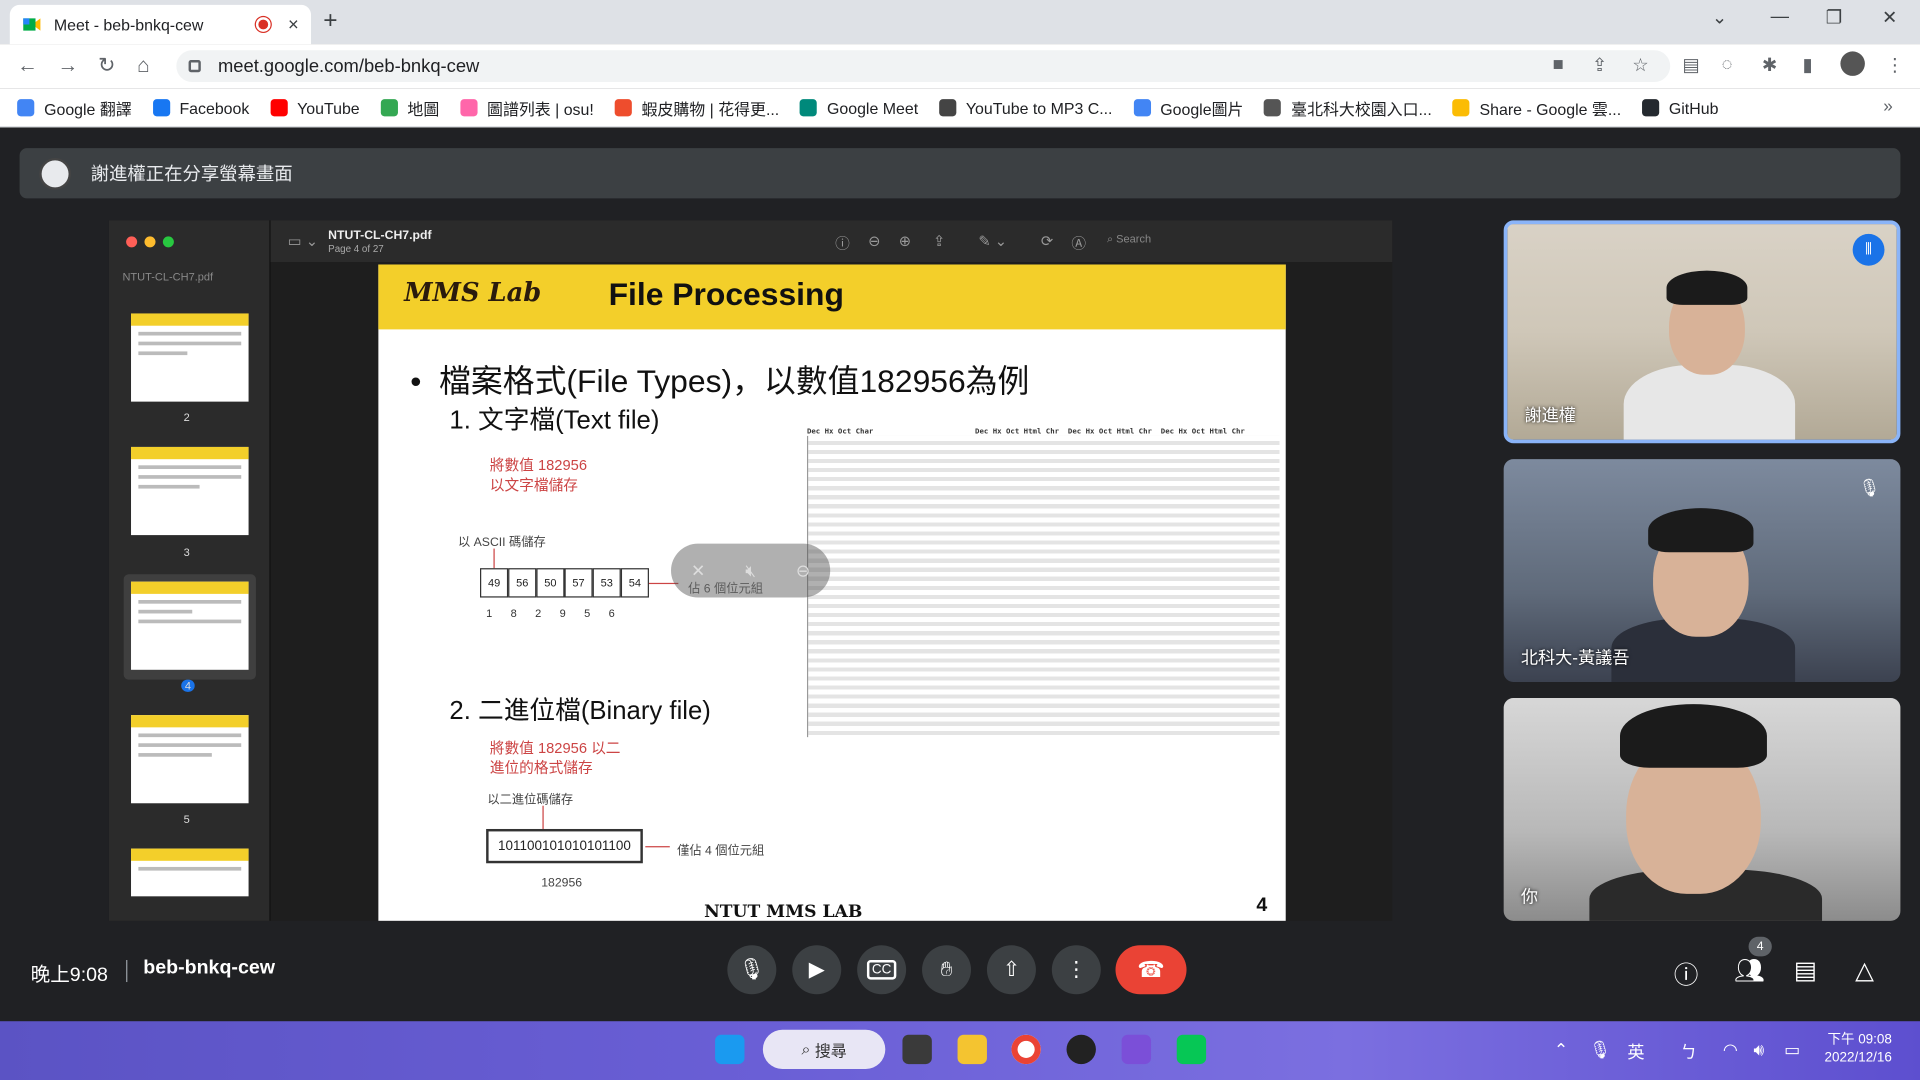 The height and width of the screenshot is (1080, 1920). Describe the element at coordinates (874, 241) in the screenshot. I see `zoom-out-icon: ⊖` at that location.